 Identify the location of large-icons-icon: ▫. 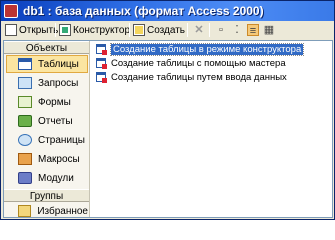
(221, 30).